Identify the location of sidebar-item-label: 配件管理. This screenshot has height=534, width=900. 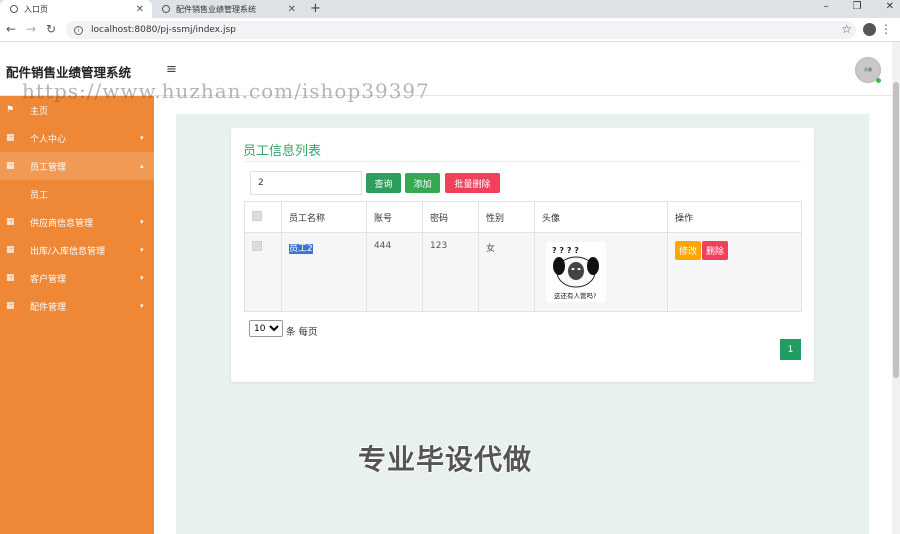
(48, 307).